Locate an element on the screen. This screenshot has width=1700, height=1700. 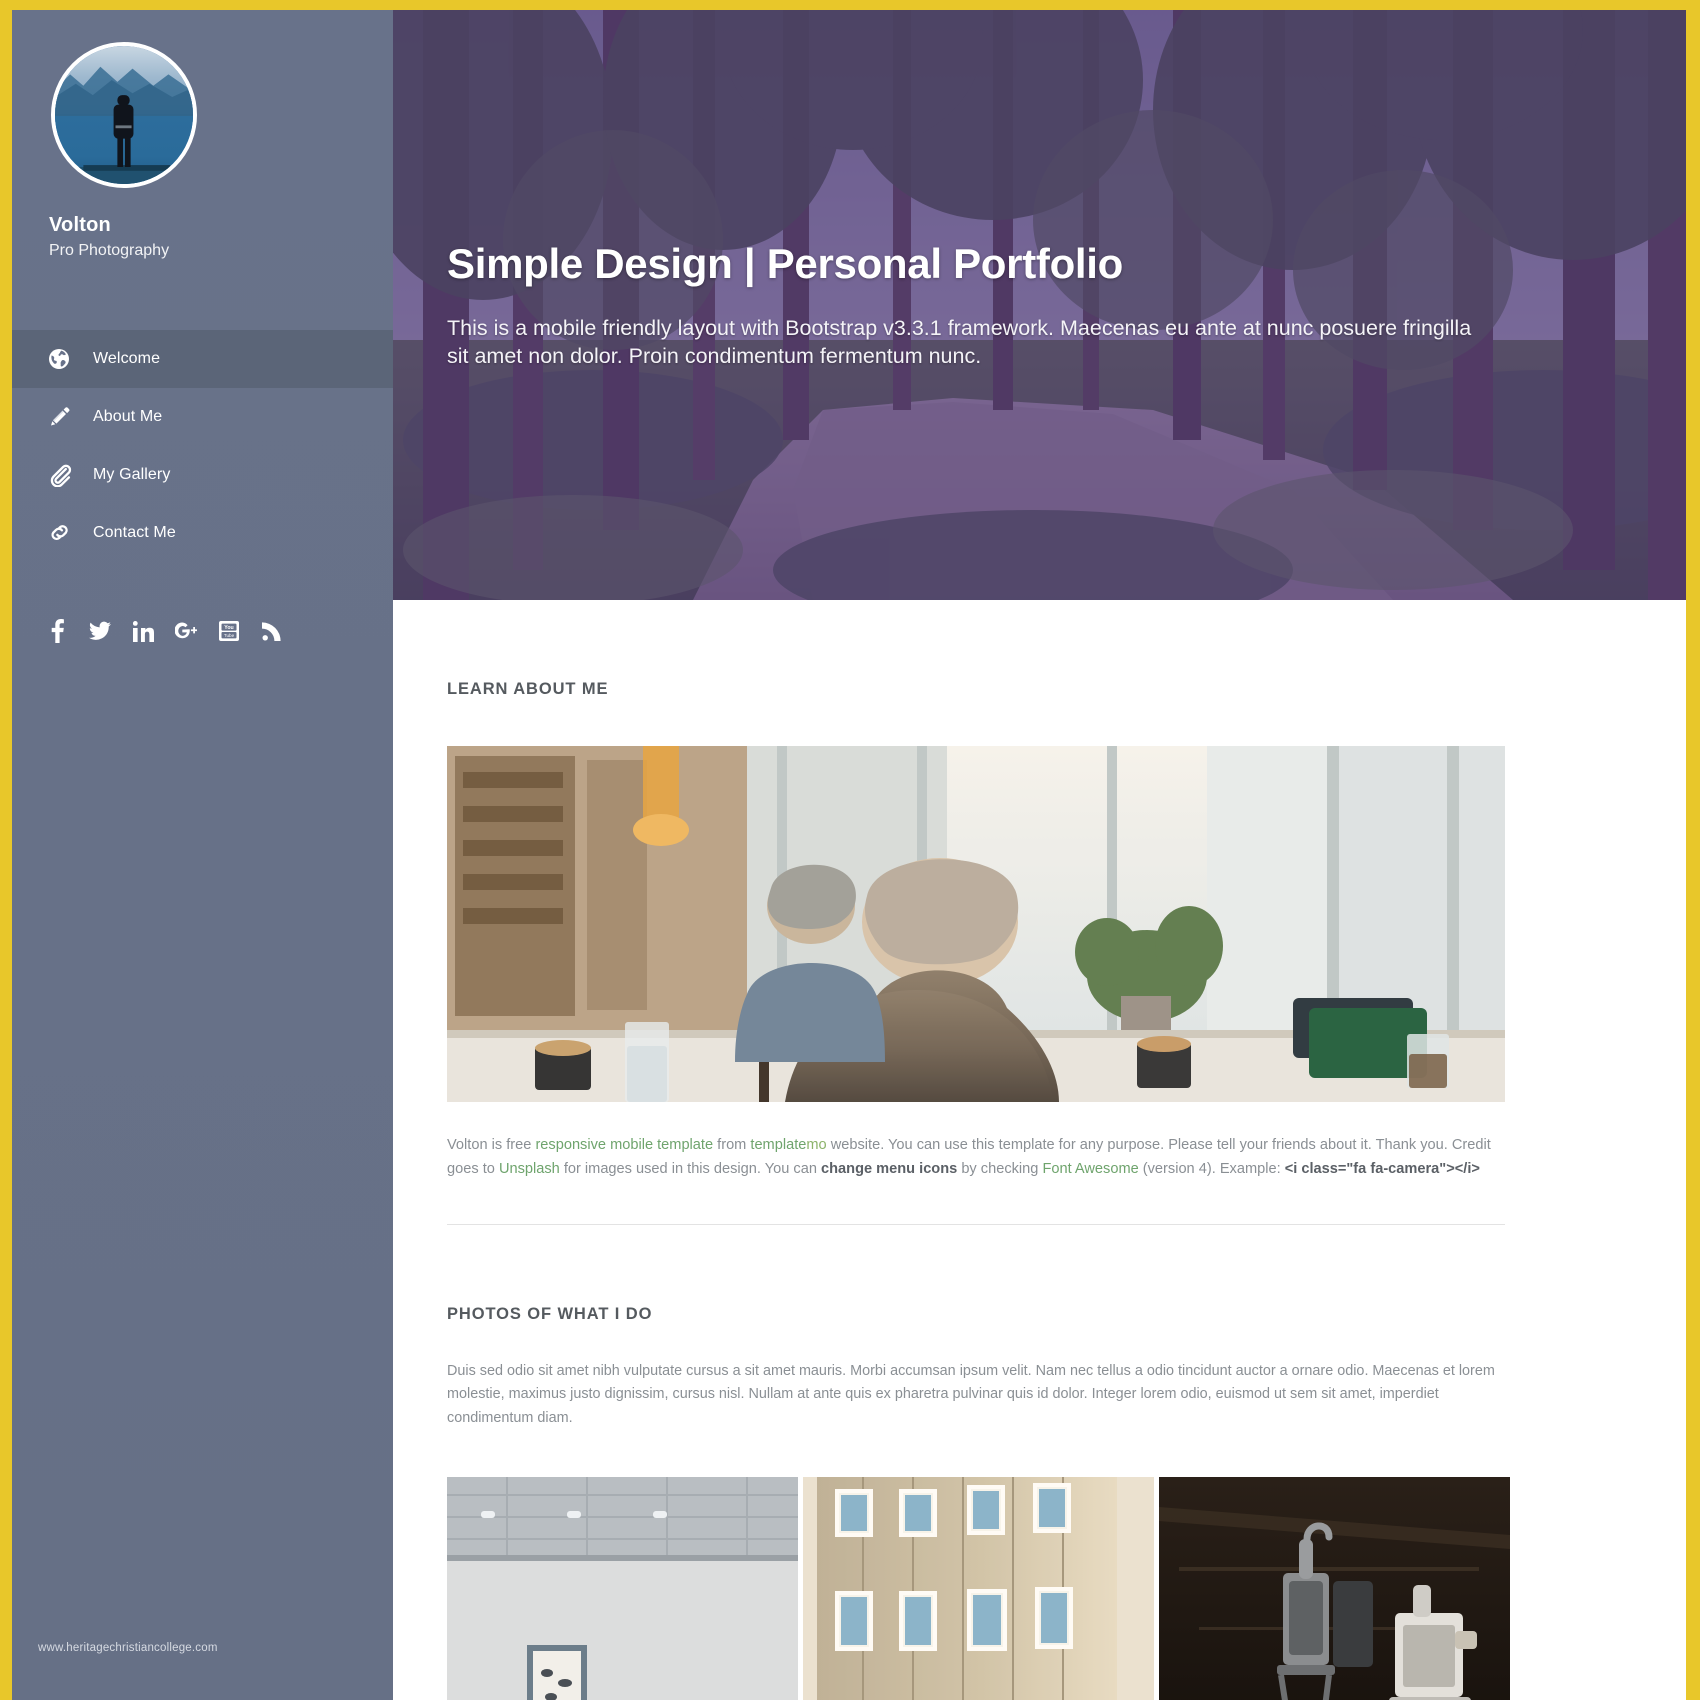
facebook-icon is located at coordinates (57, 631).